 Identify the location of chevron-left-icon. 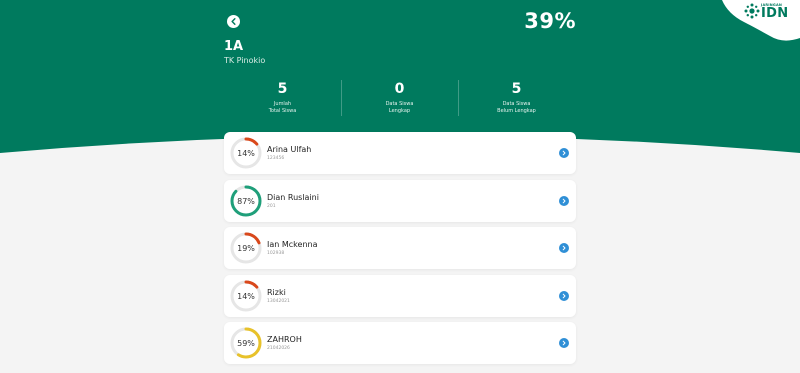
(233, 21).